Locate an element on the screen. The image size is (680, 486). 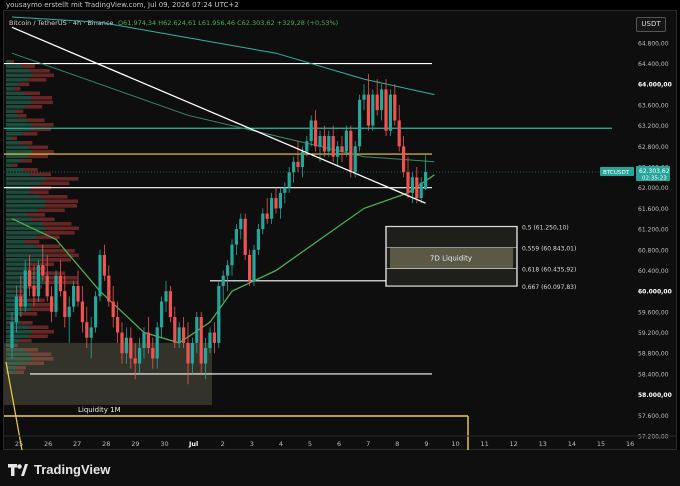
price-tick: 60.800,00 is located at coordinates (653, 250).